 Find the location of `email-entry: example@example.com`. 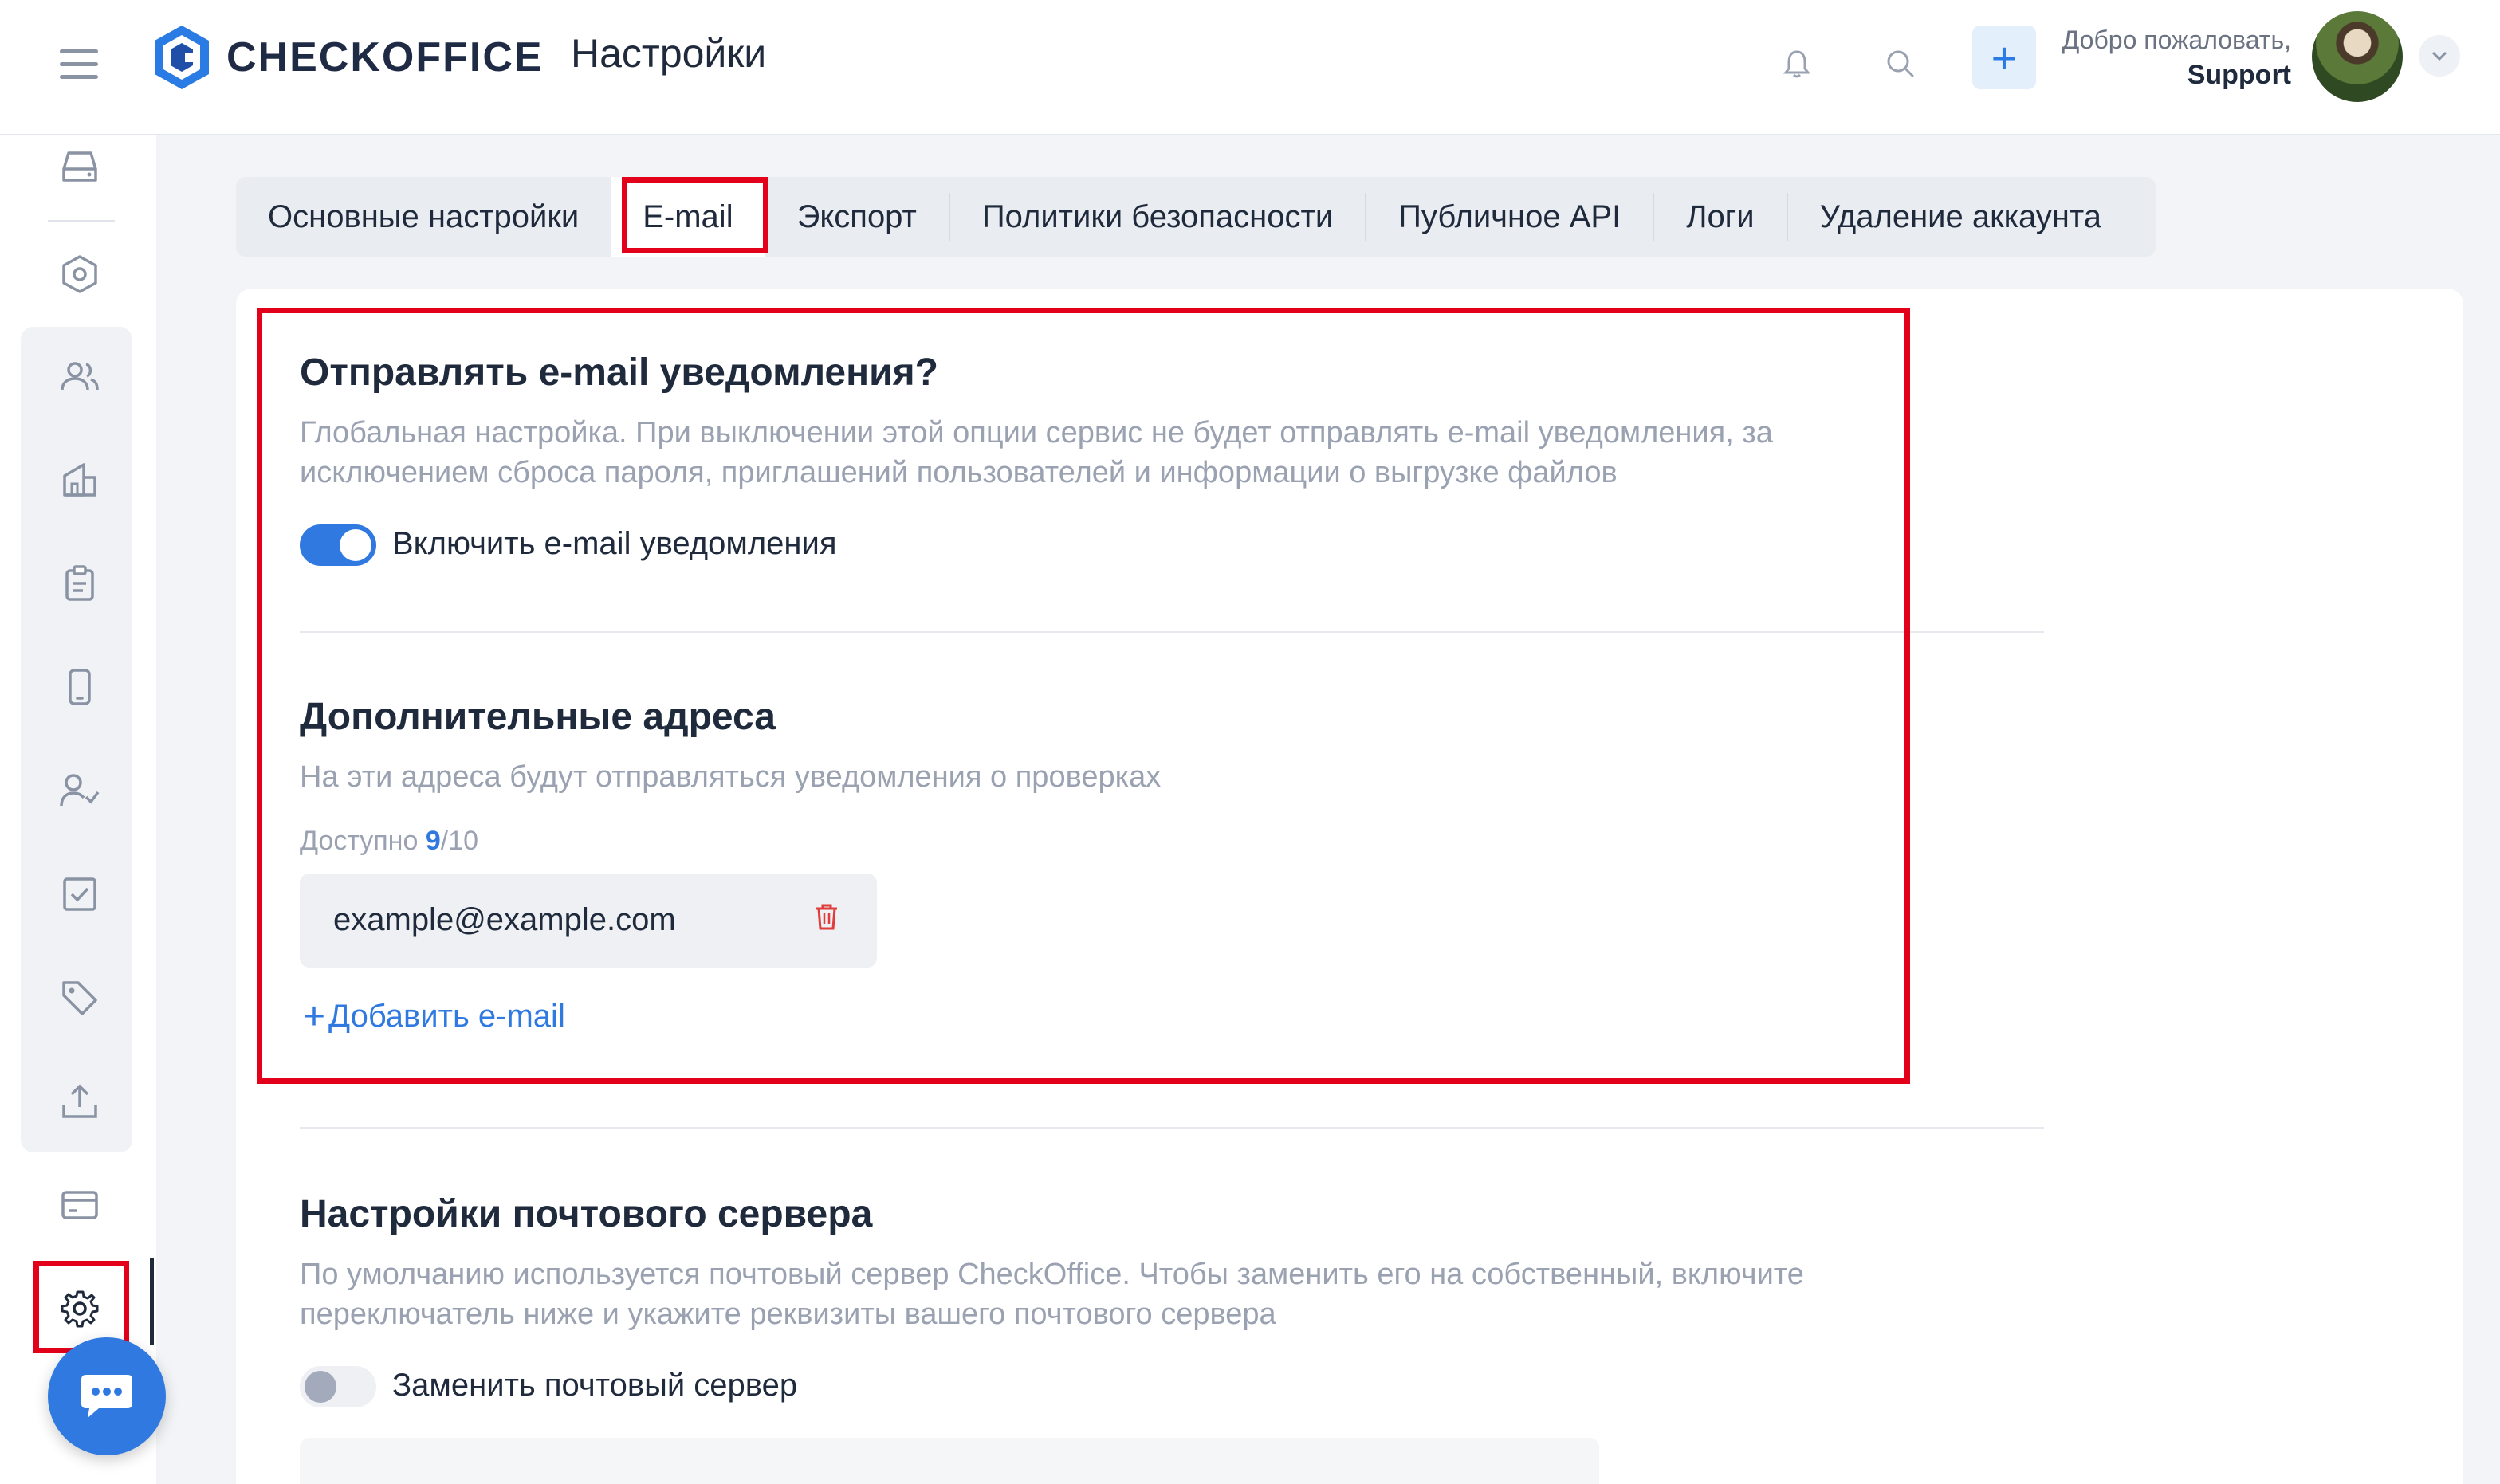

email-entry: example@example.com is located at coordinates (588, 921).